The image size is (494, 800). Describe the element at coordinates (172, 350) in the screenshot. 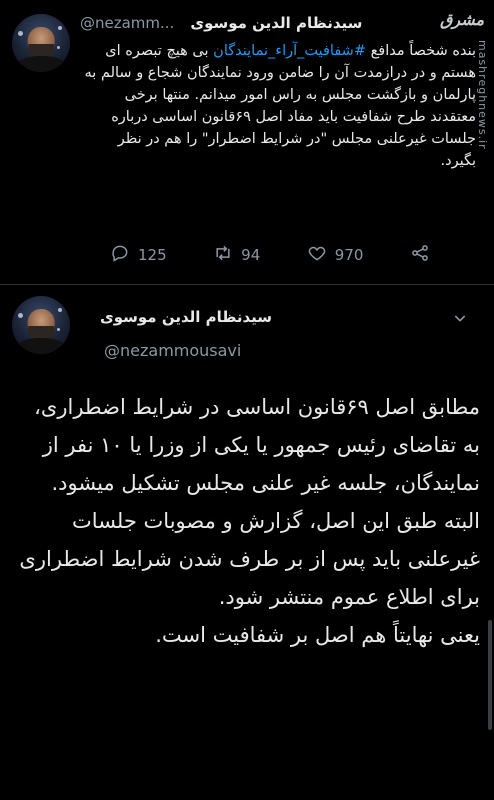

I see `user-handle: @nezammousavi` at that location.